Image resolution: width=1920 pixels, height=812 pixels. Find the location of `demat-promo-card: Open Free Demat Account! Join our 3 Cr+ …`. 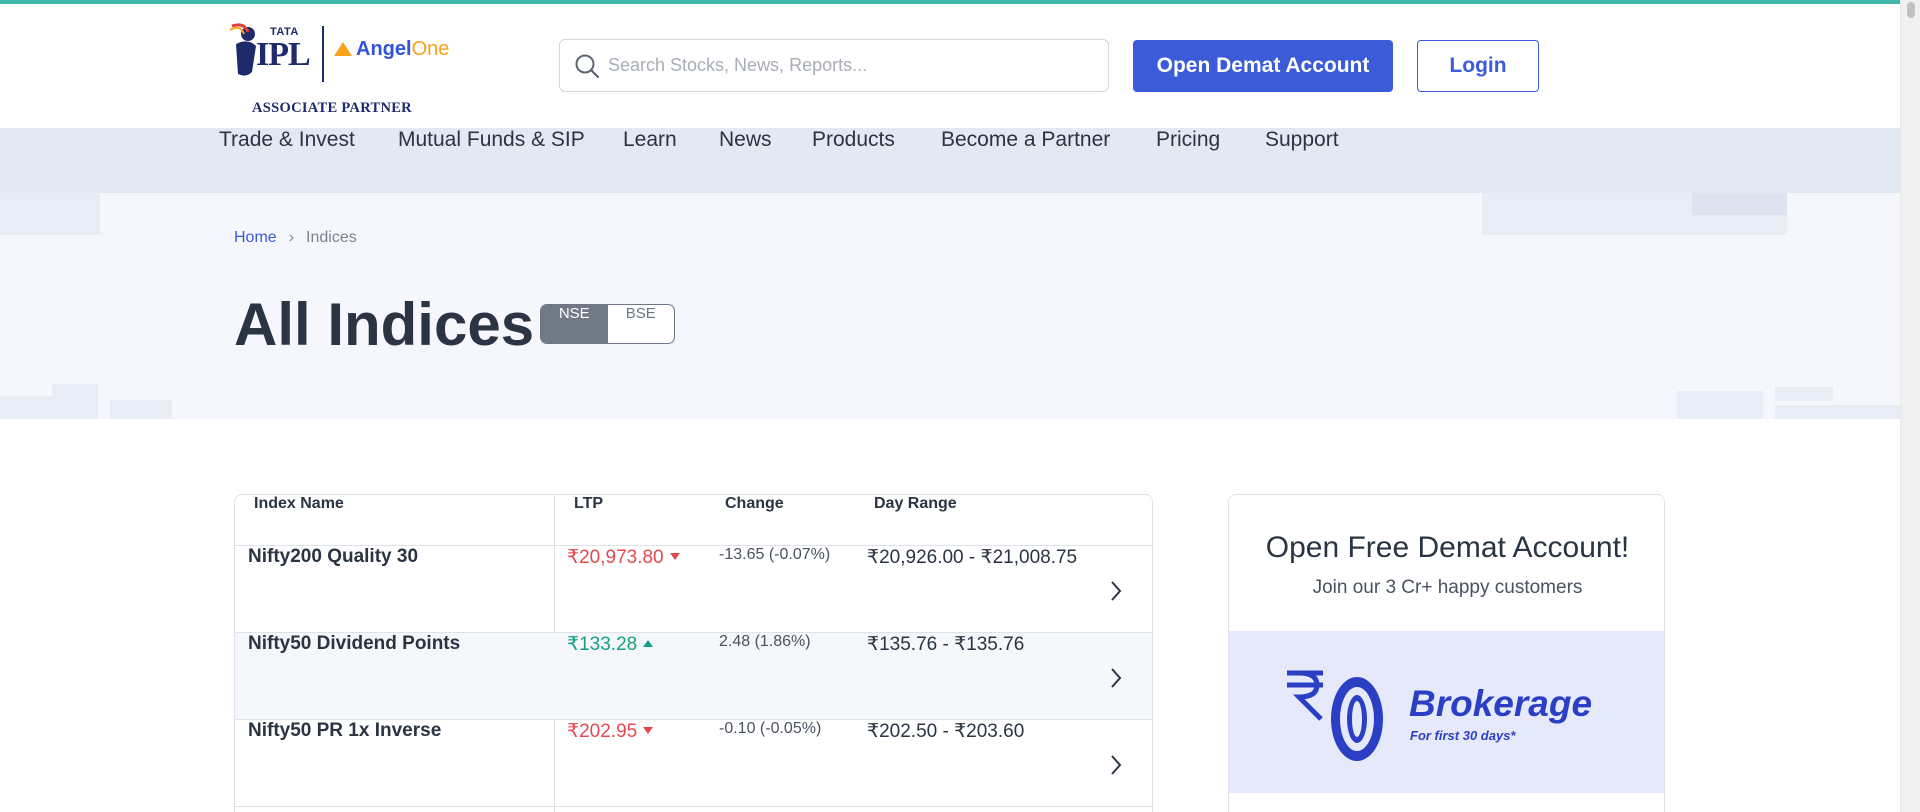

demat-promo-card: Open Free Demat Account! Join our 3 Cr+ … is located at coordinates (1446, 653).